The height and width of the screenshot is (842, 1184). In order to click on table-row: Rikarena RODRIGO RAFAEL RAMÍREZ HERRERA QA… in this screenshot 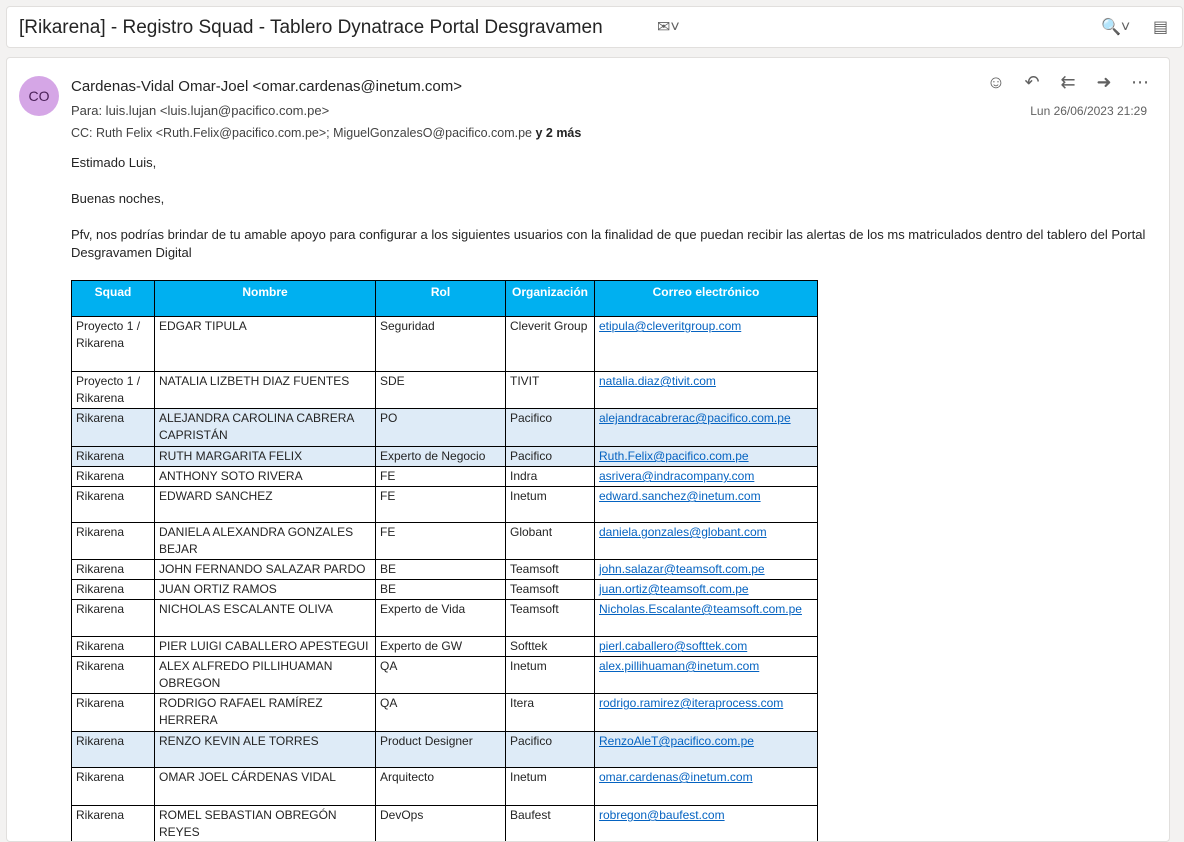, I will do `click(444, 712)`.